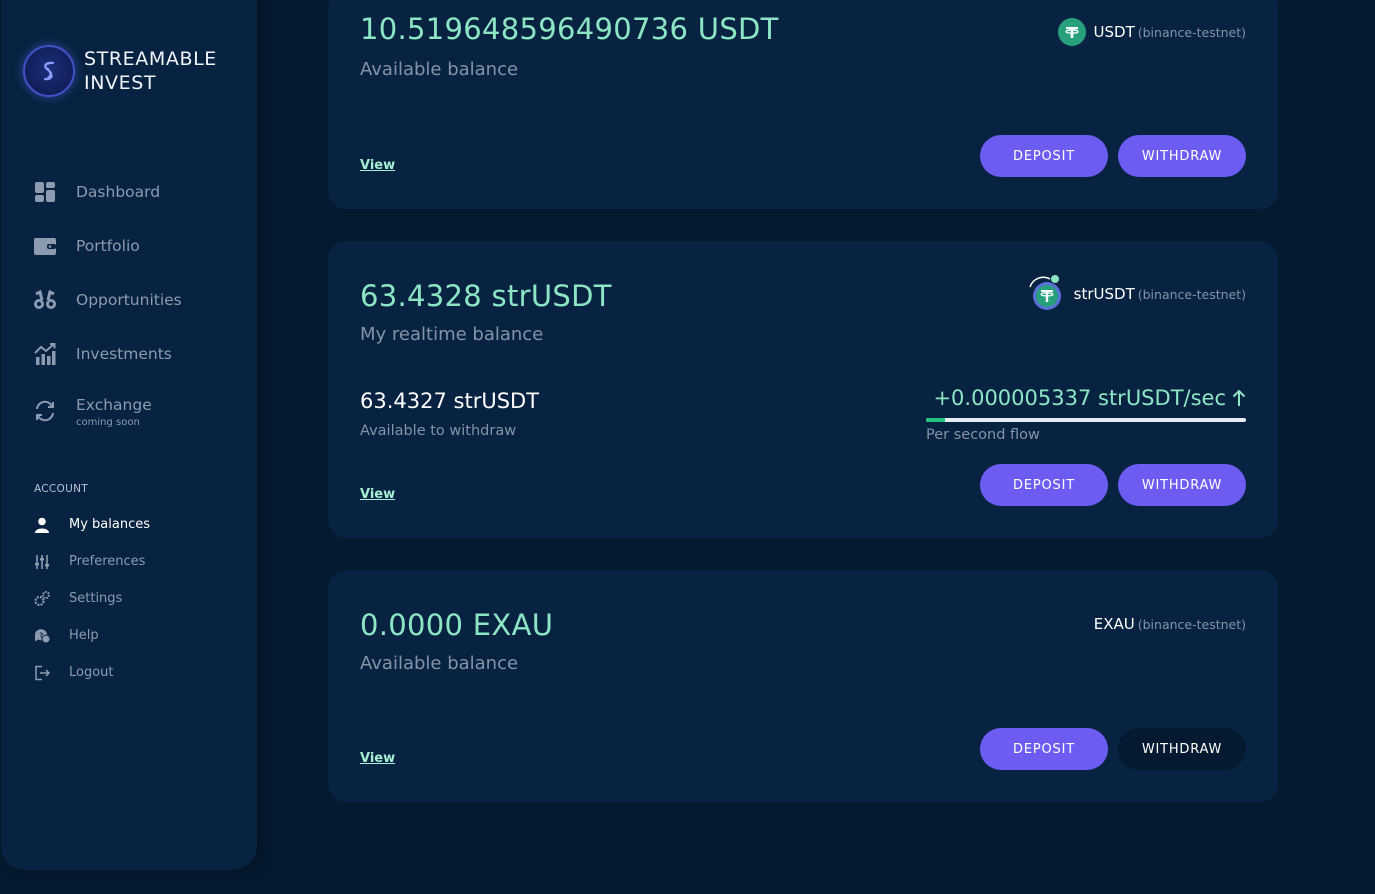 The image size is (1375, 894). Describe the element at coordinates (109, 524) in the screenshot. I see `account-label-my-balances: My balances` at that location.